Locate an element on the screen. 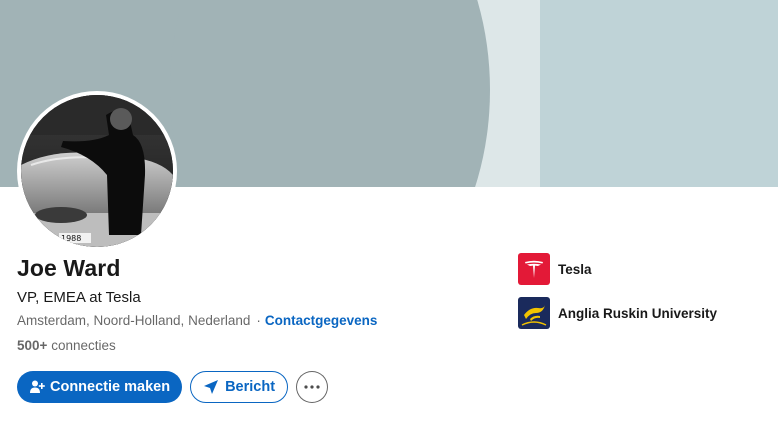 This screenshot has height=423, width=778. anglia-ruskin-logo-icon is located at coordinates (534, 313).